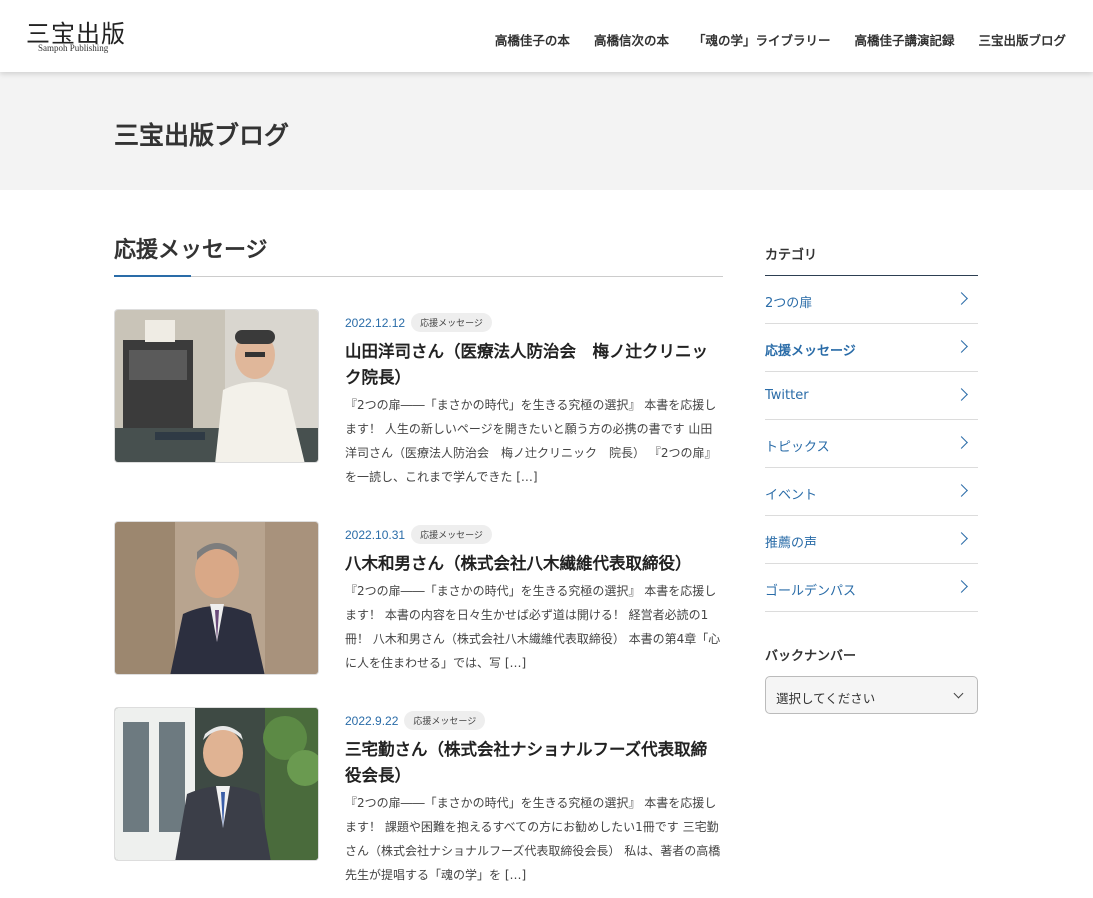 Image resolution: width=1093 pixels, height=898 pixels. What do you see at coordinates (532, 763) in the screenshot?
I see `post-title: 三宅勤さん（株式会社ナショナルフーズ代表取締役会長）` at bounding box center [532, 763].